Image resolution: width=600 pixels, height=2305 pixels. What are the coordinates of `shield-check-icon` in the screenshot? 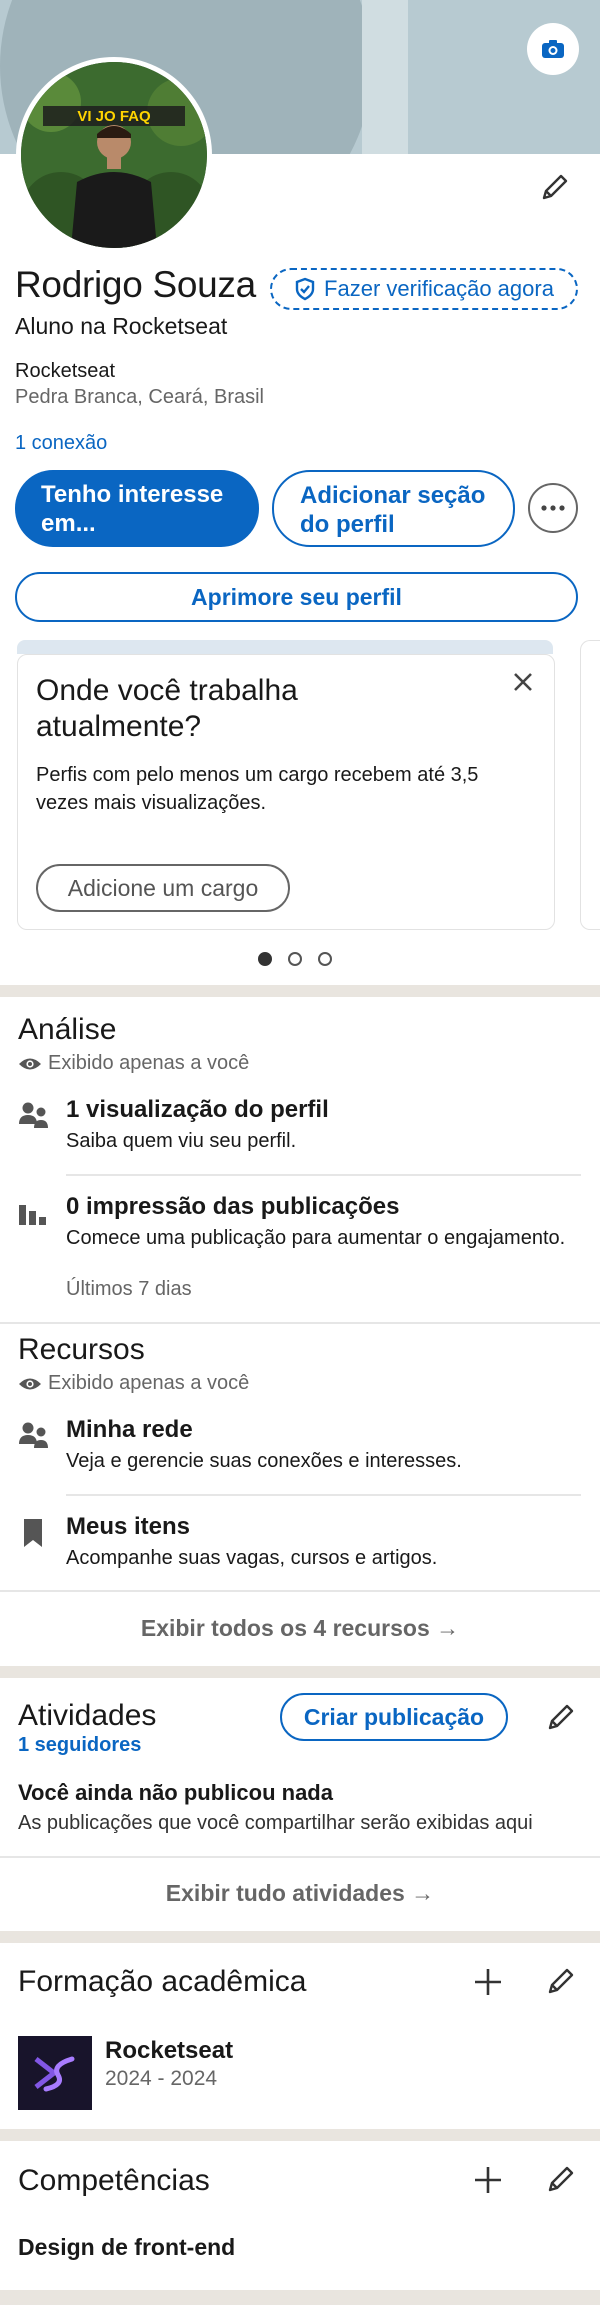 It's located at (305, 289).